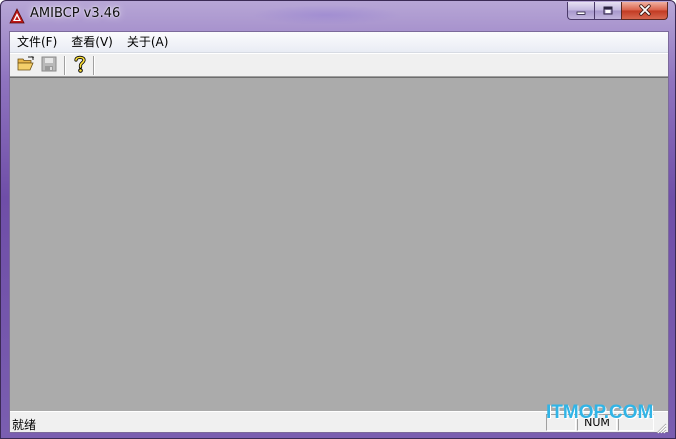 This screenshot has height=439, width=676. Describe the element at coordinates (339, 42) in the screenshot. I see `menu-bar: 文件(F) 查看(V) 关于(A)` at that location.